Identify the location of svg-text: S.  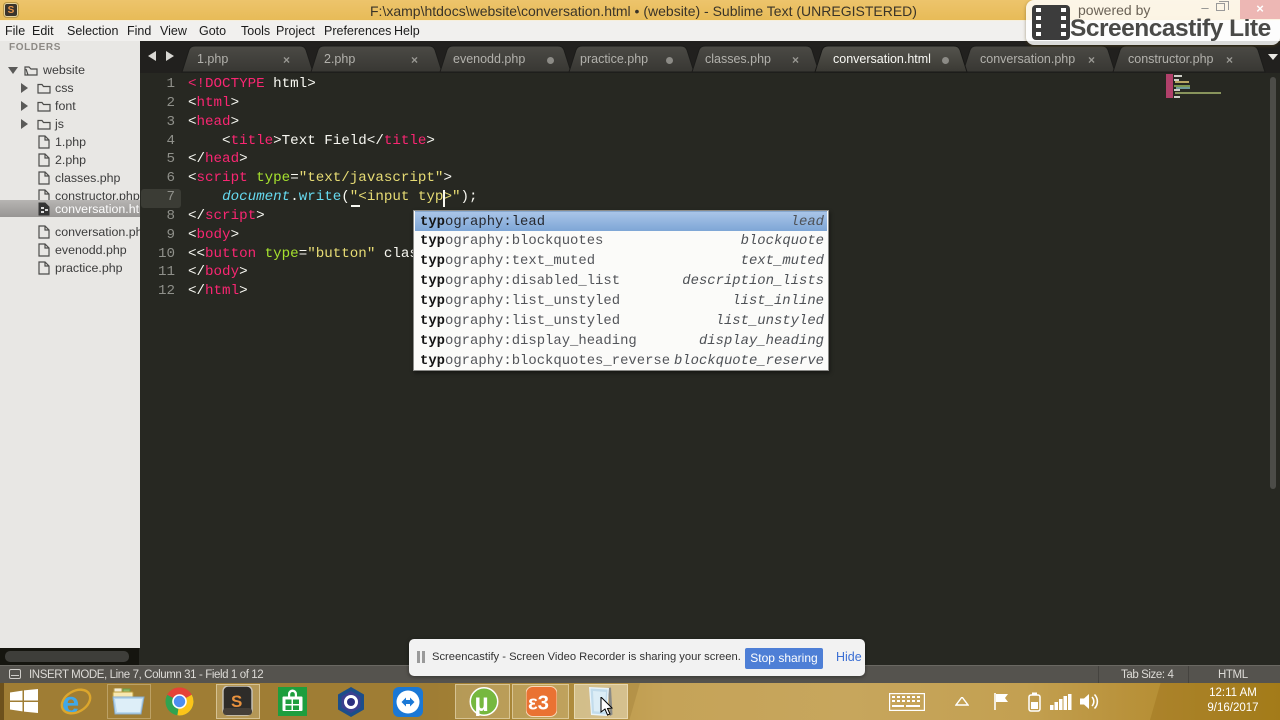
(236, 701).